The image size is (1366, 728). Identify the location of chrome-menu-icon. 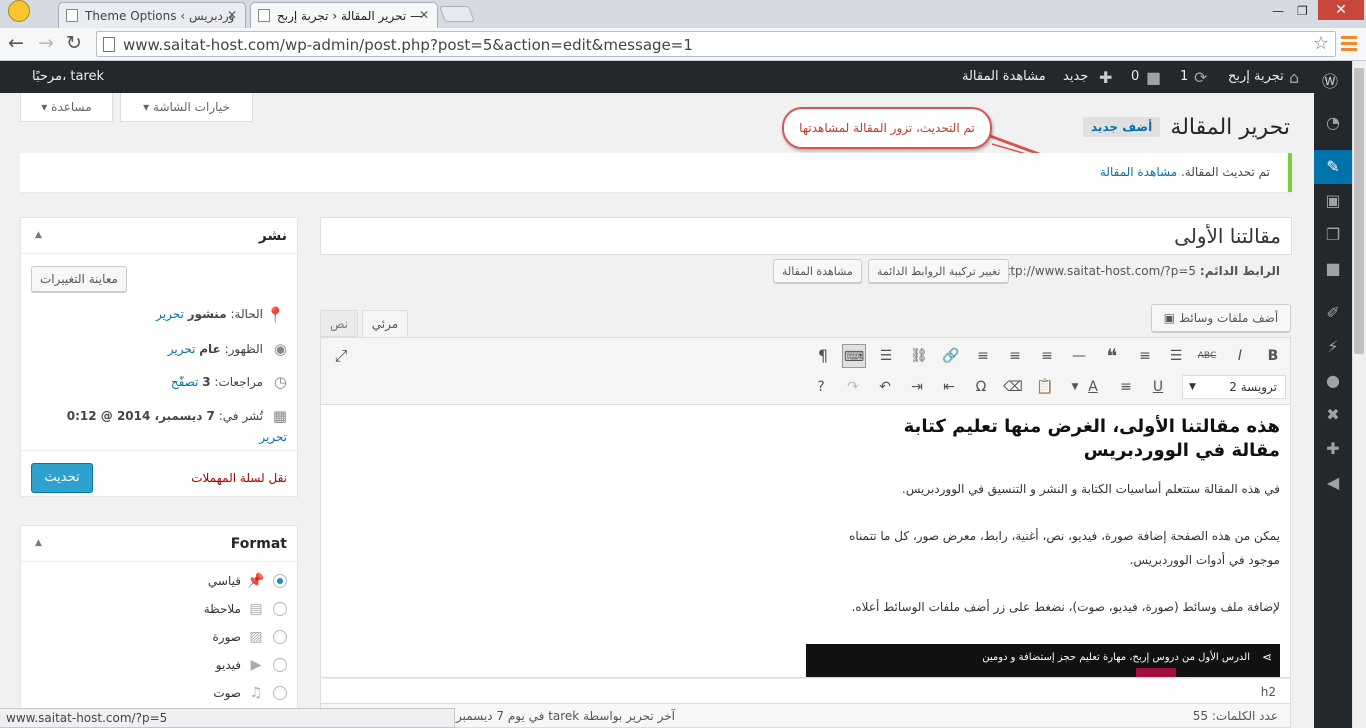
(1349, 45).